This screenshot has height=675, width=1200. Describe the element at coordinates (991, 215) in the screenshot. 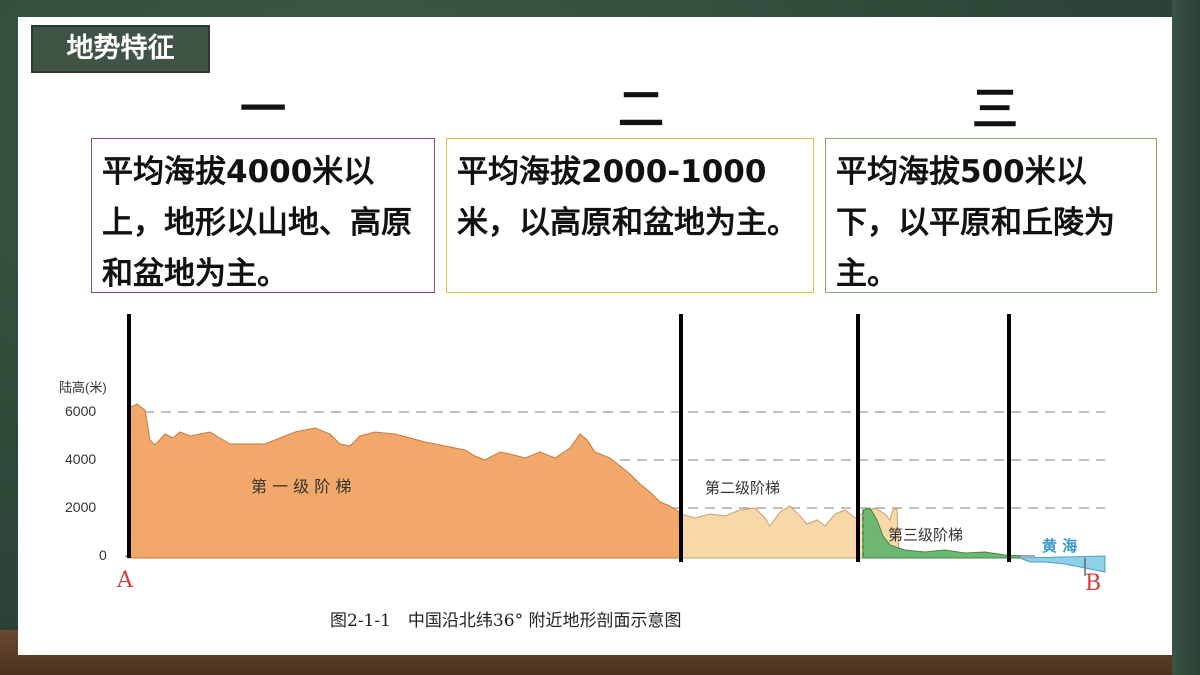

I see `step-3-description: 平均海拔500米以下，以平原和丘陵为主。` at that location.